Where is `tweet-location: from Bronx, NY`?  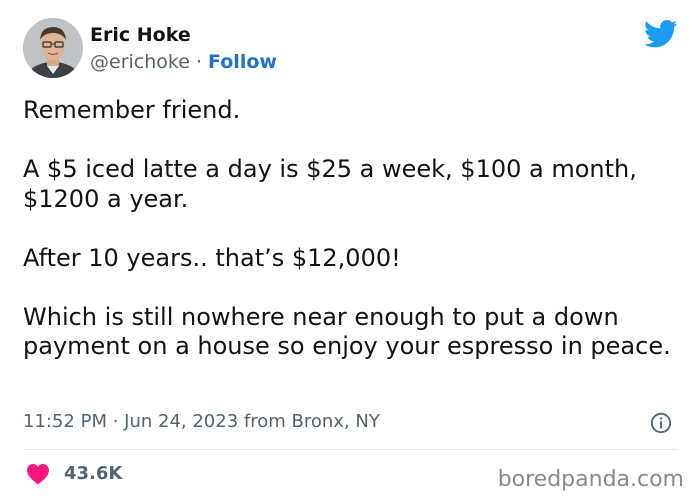
tweet-location: from Bronx, NY is located at coordinates (311, 421).